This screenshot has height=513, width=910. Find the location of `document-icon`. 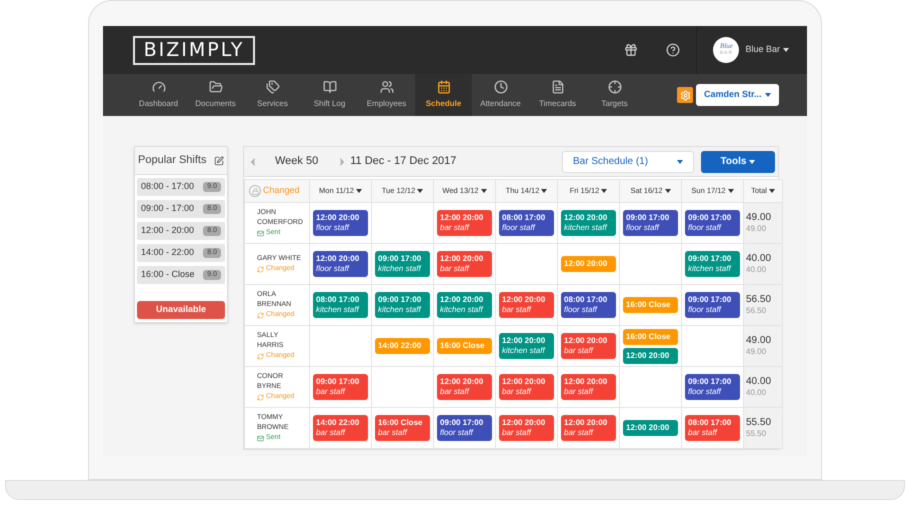

document-icon is located at coordinates (557, 87).